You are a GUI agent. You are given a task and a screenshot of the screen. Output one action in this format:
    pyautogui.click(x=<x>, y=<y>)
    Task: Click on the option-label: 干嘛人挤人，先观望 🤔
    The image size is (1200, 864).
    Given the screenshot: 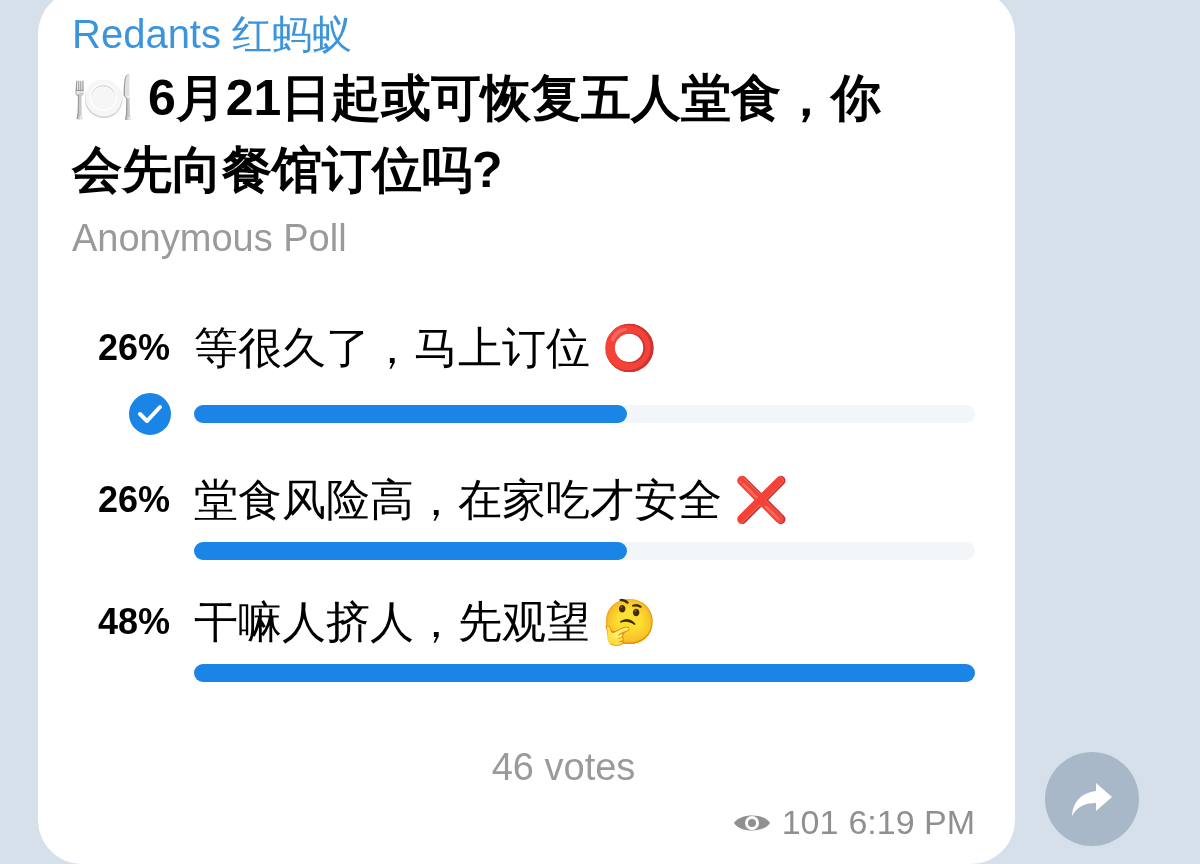 What is the action you would take?
    pyautogui.click(x=584, y=622)
    